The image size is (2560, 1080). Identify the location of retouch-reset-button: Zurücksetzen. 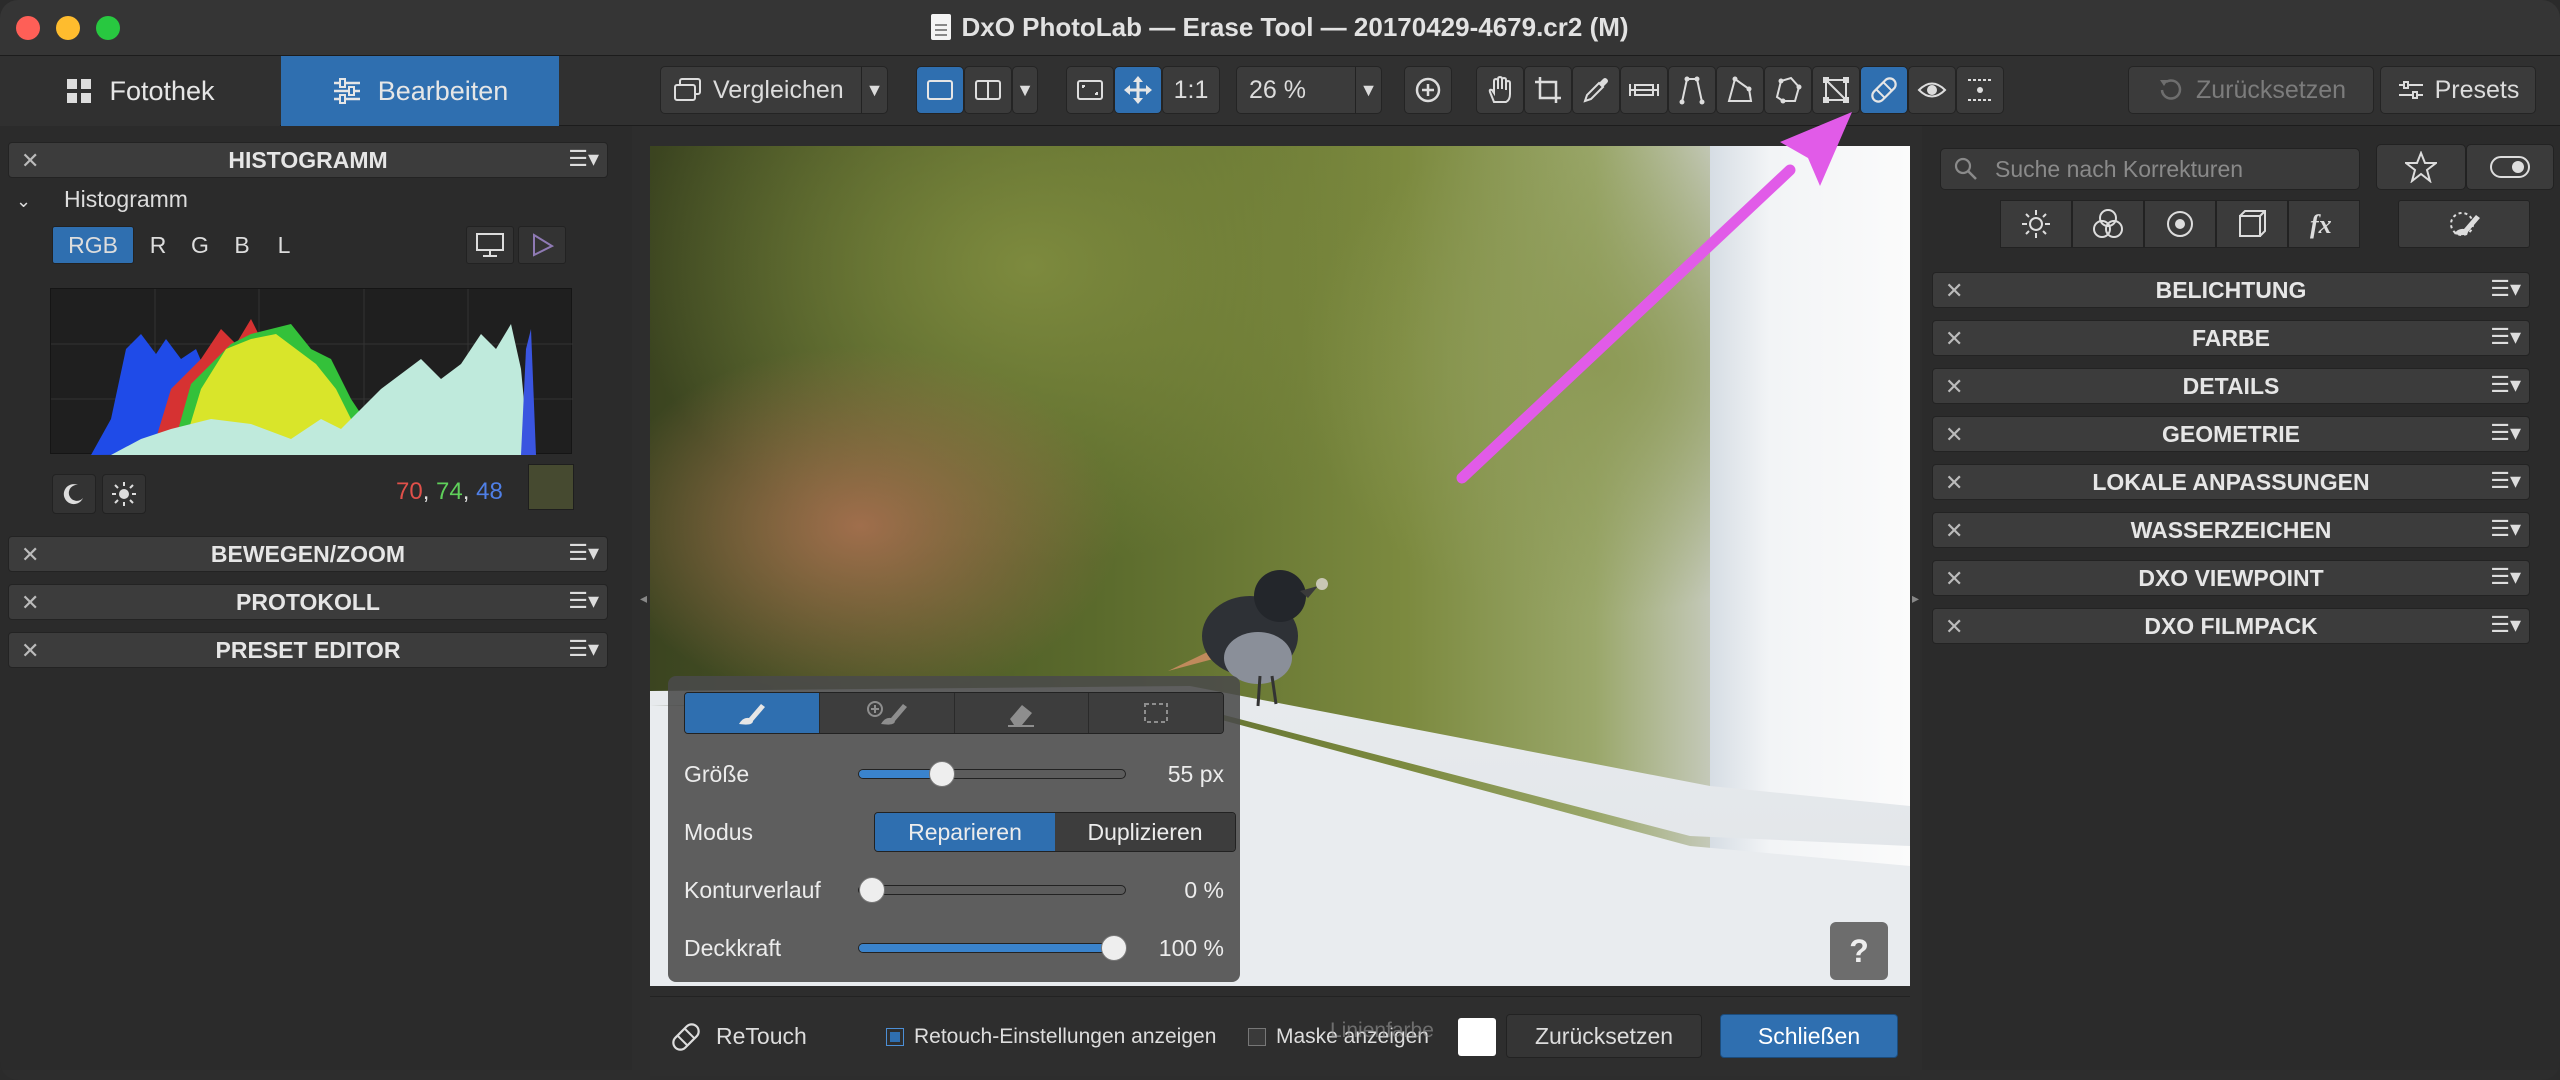
(1604, 1036).